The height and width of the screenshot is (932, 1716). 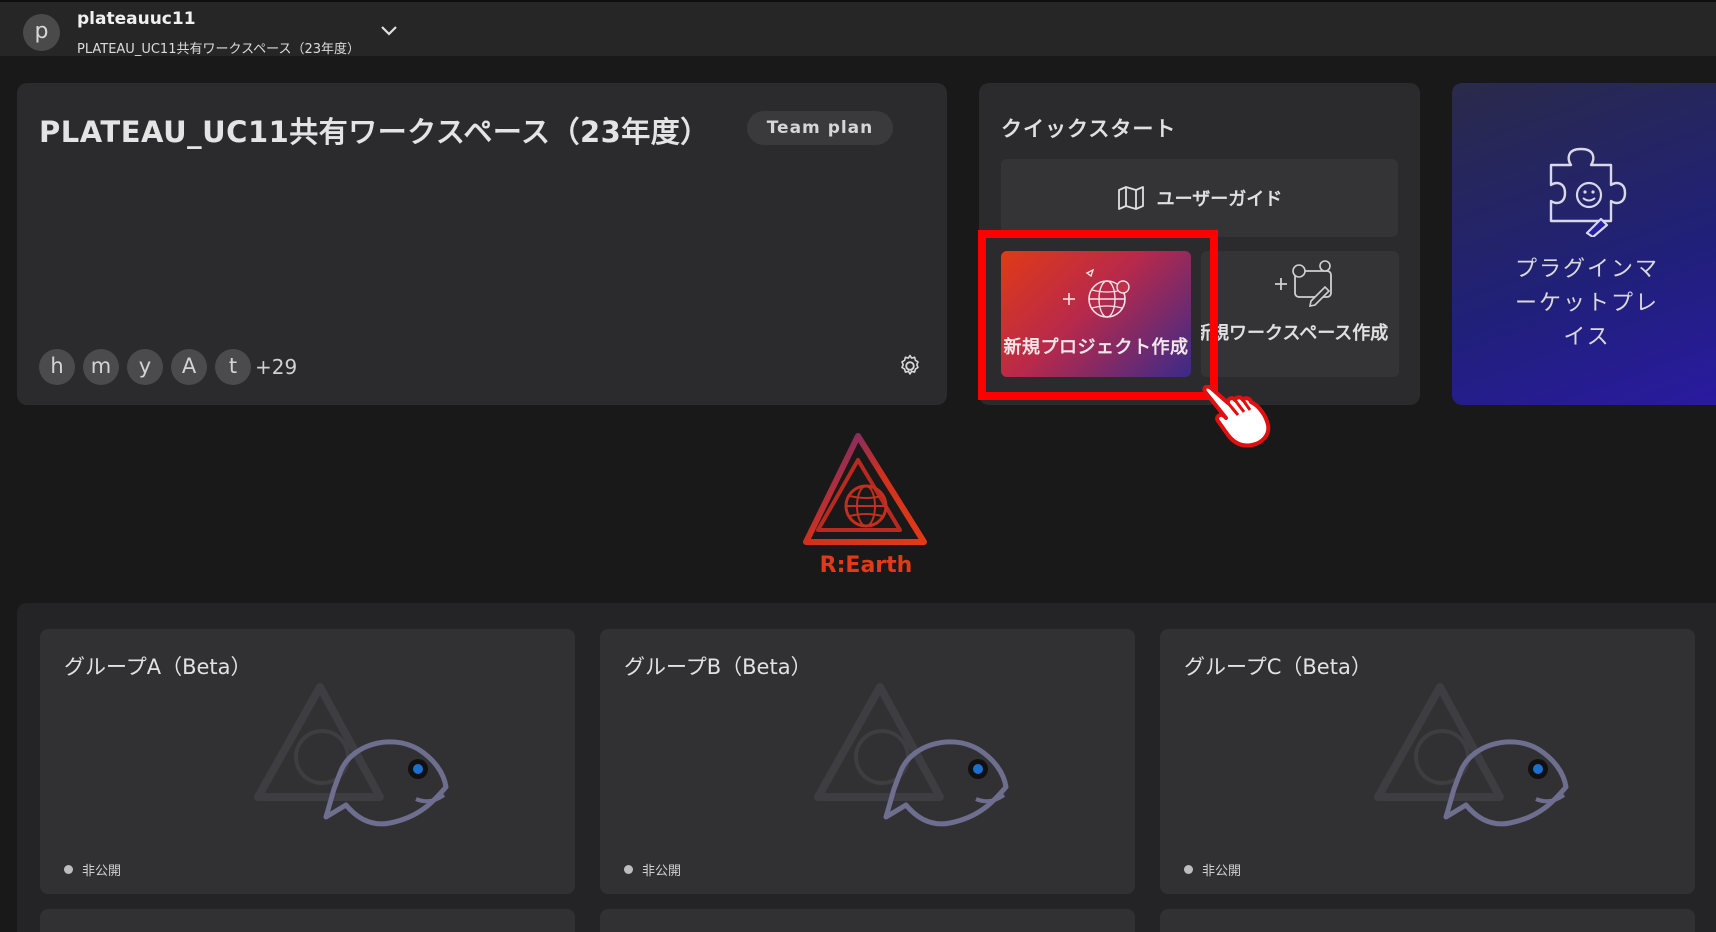 I want to click on pointing-hand-icon, so click(x=1236, y=416).